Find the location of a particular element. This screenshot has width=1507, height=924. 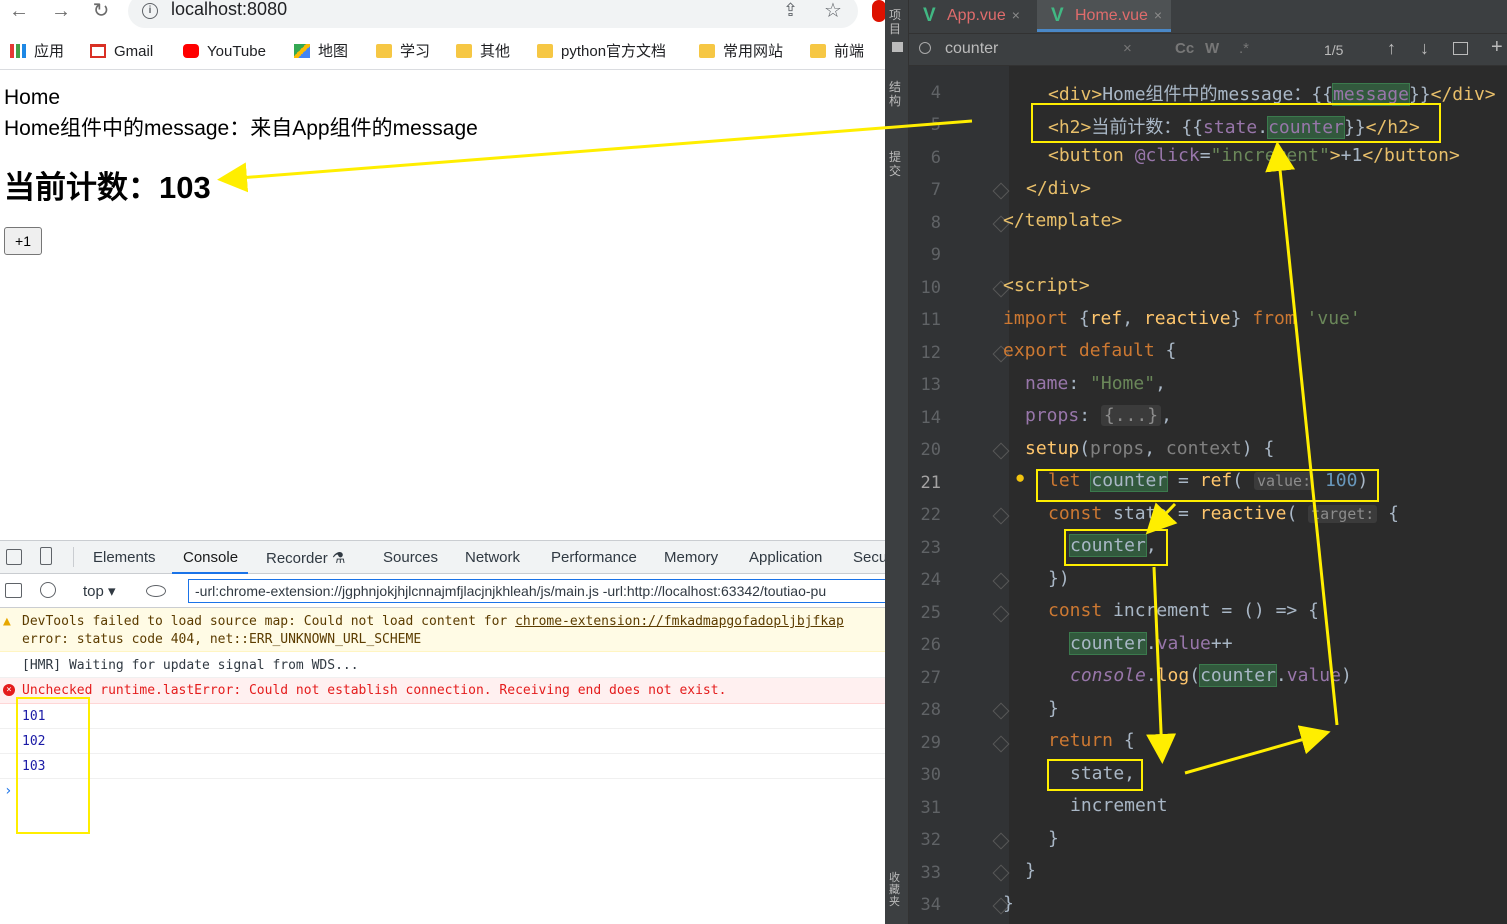

arrow-ref-to-reactive is located at coordinates (1161, 518).